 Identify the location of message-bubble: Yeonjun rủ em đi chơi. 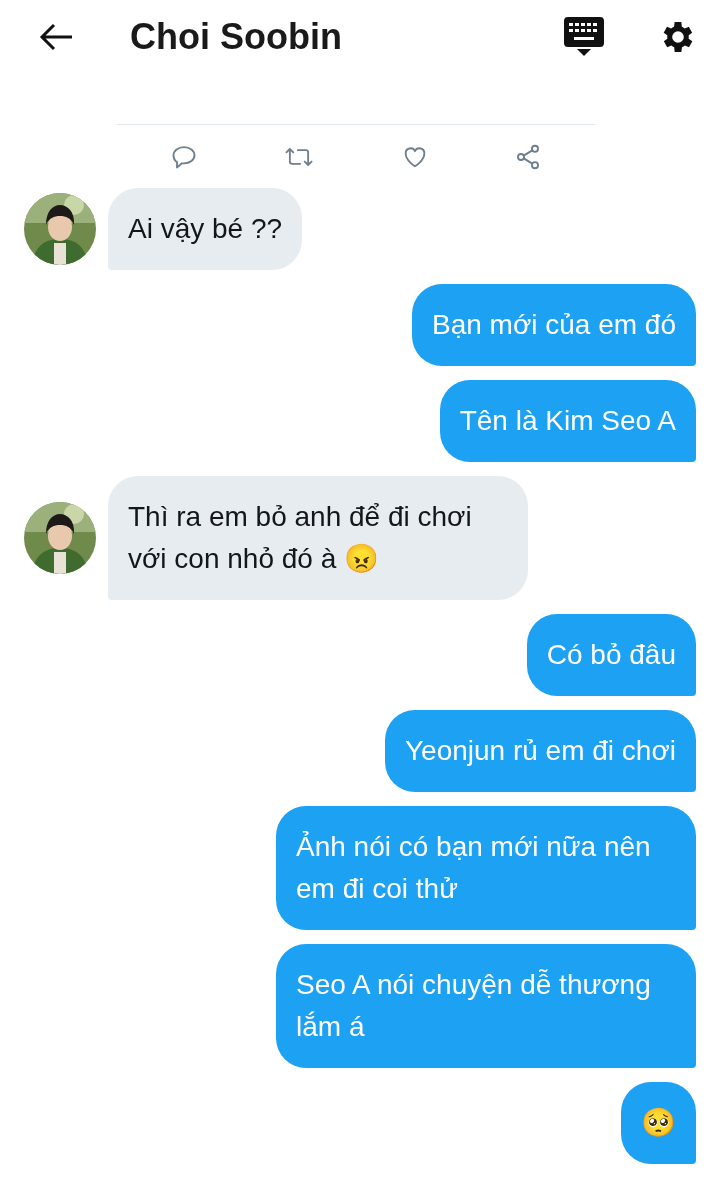
(540, 751).